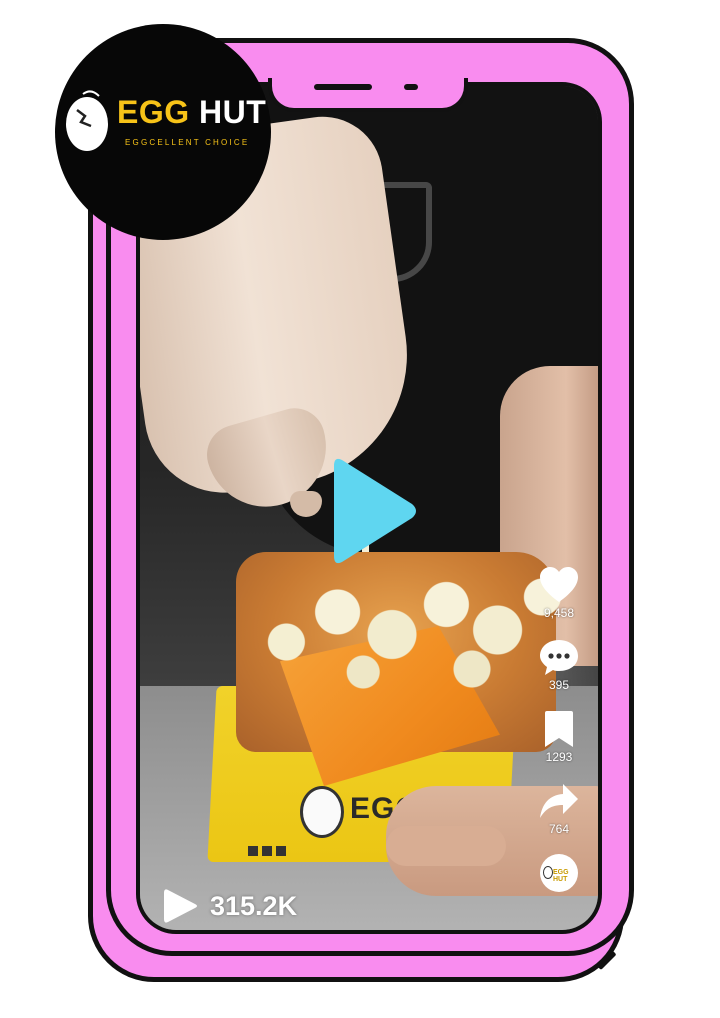 Image resolution: width=720 pixels, height=1018 pixels. What do you see at coordinates (411, 87) in the screenshot?
I see `front-camera` at bounding box center [411, 87].